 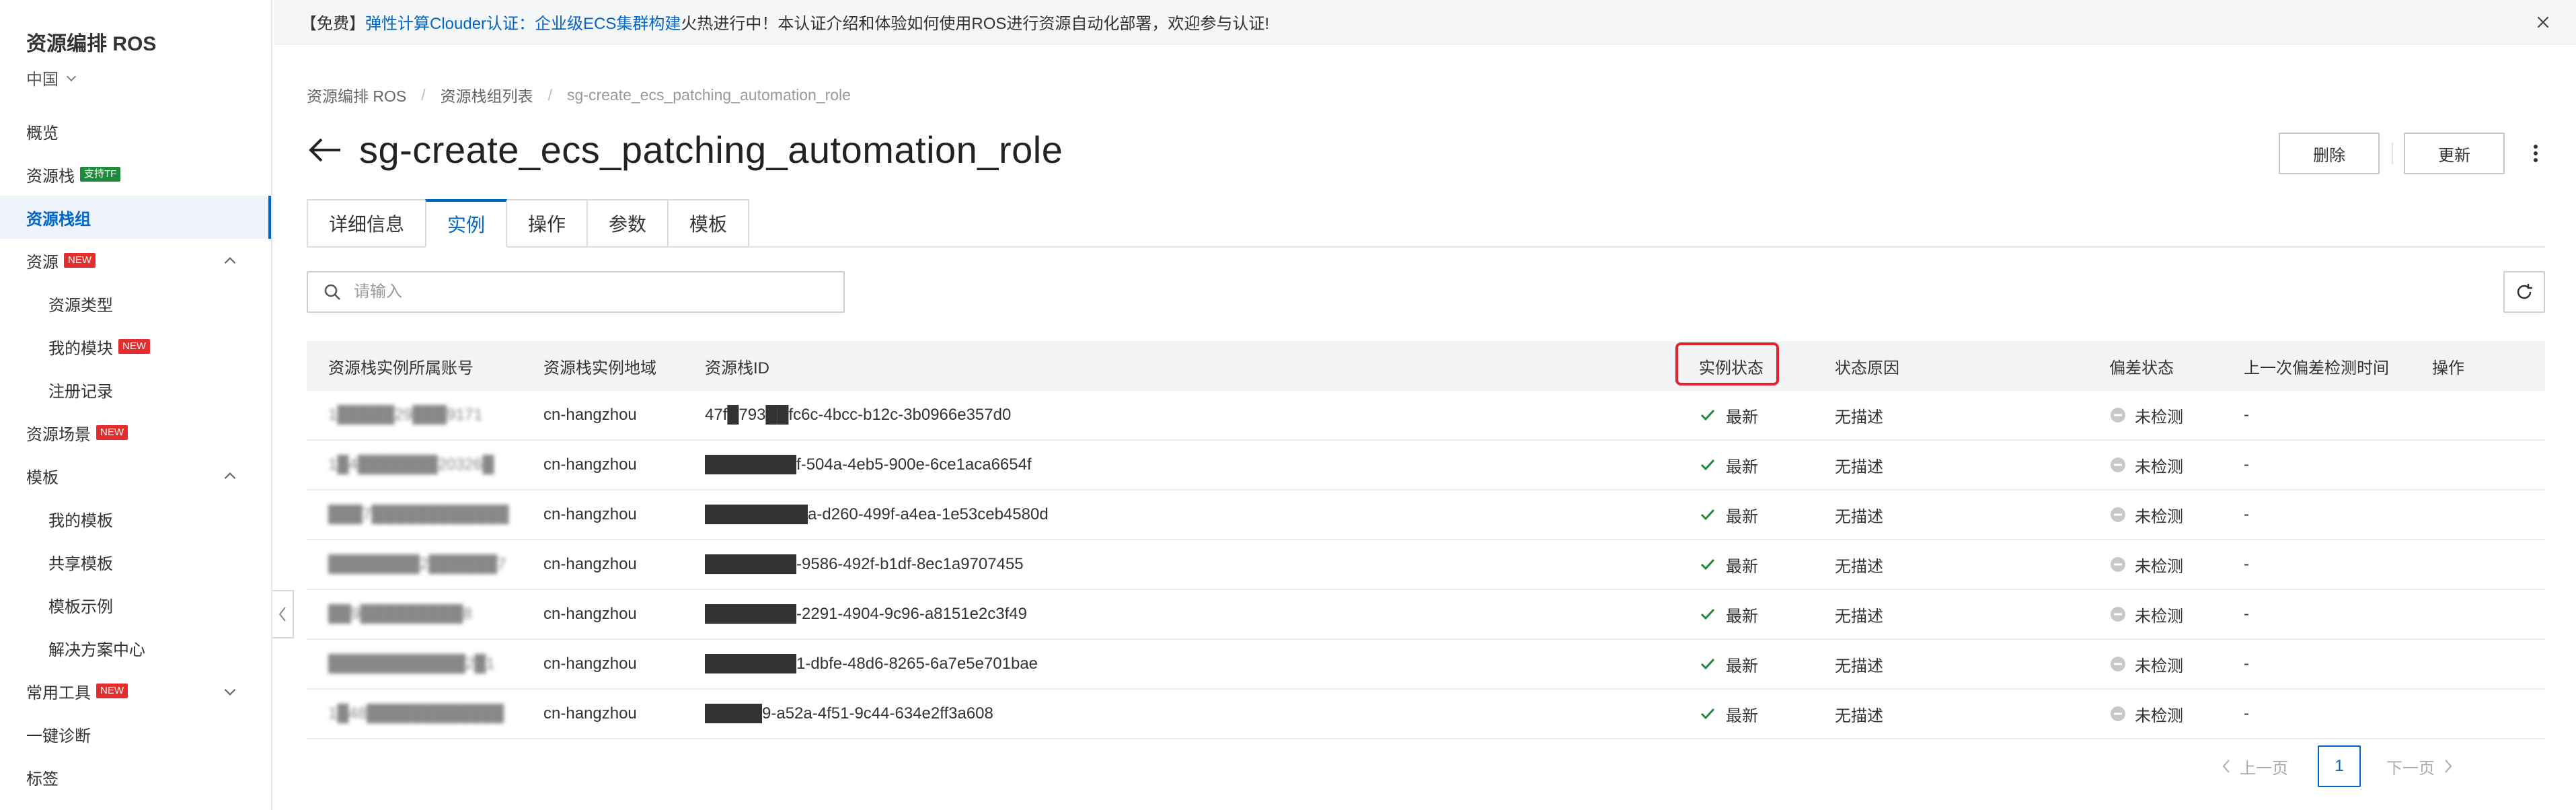 I want to click on cell-account: ████████████2█1, so click(x=411, y=664).